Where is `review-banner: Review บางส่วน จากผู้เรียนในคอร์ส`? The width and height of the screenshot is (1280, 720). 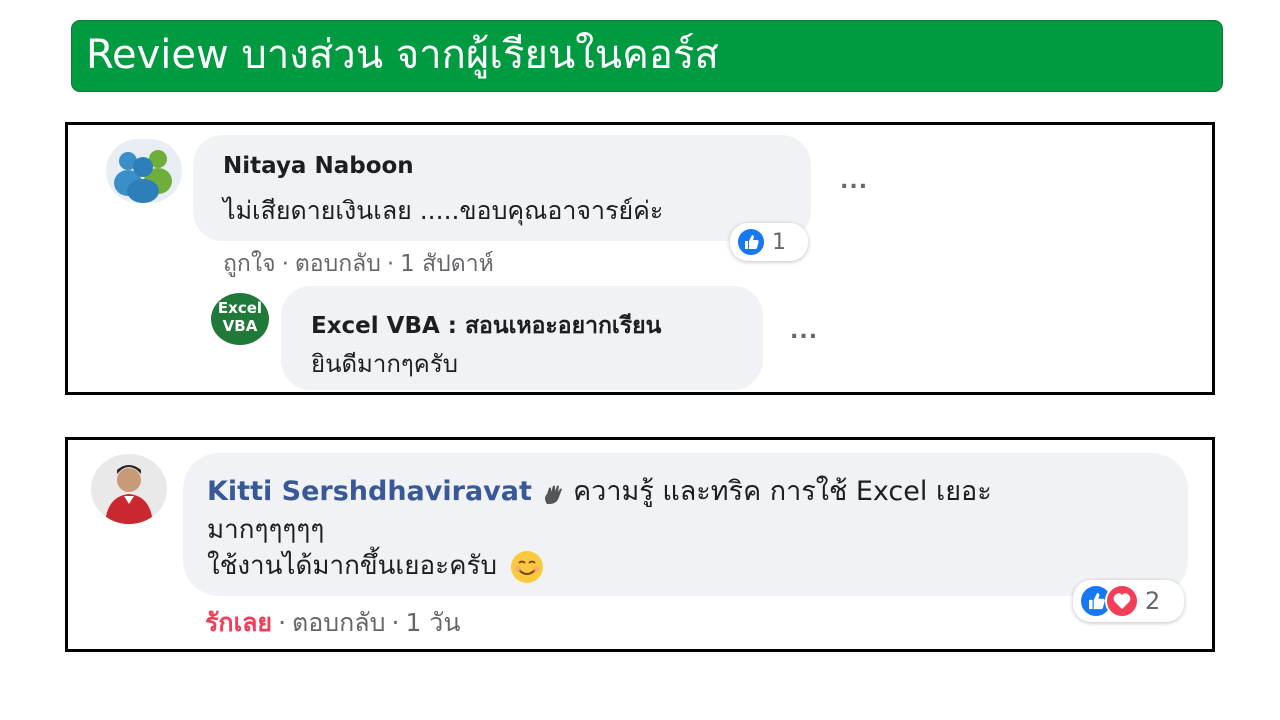
review-banner: Review บางส่วน จากผู้เรียนในคอร์ส is located at coordinates (647, 56).